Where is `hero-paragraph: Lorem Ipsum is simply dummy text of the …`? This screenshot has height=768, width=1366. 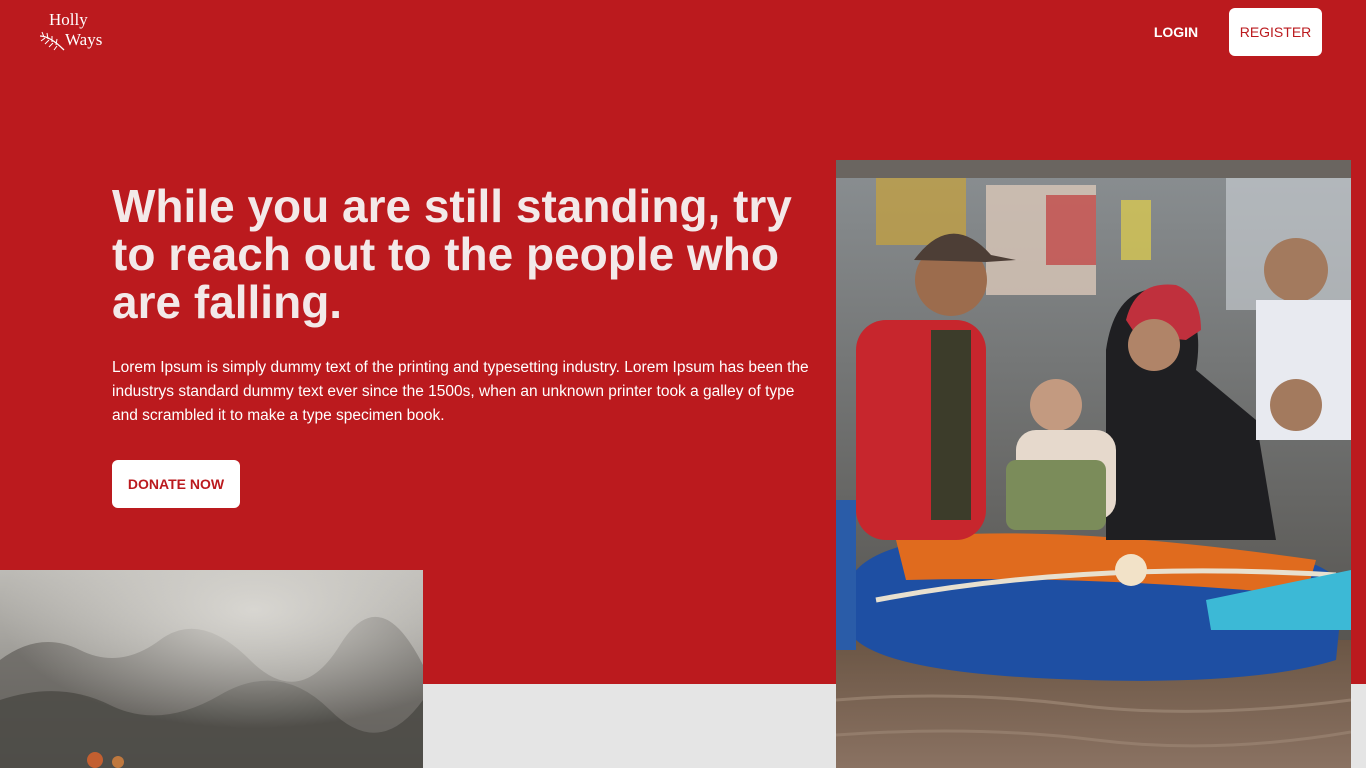 hero-paragraph: Lorem Ipsum is simply dummy text of the … is located at coordinates (460, 391).